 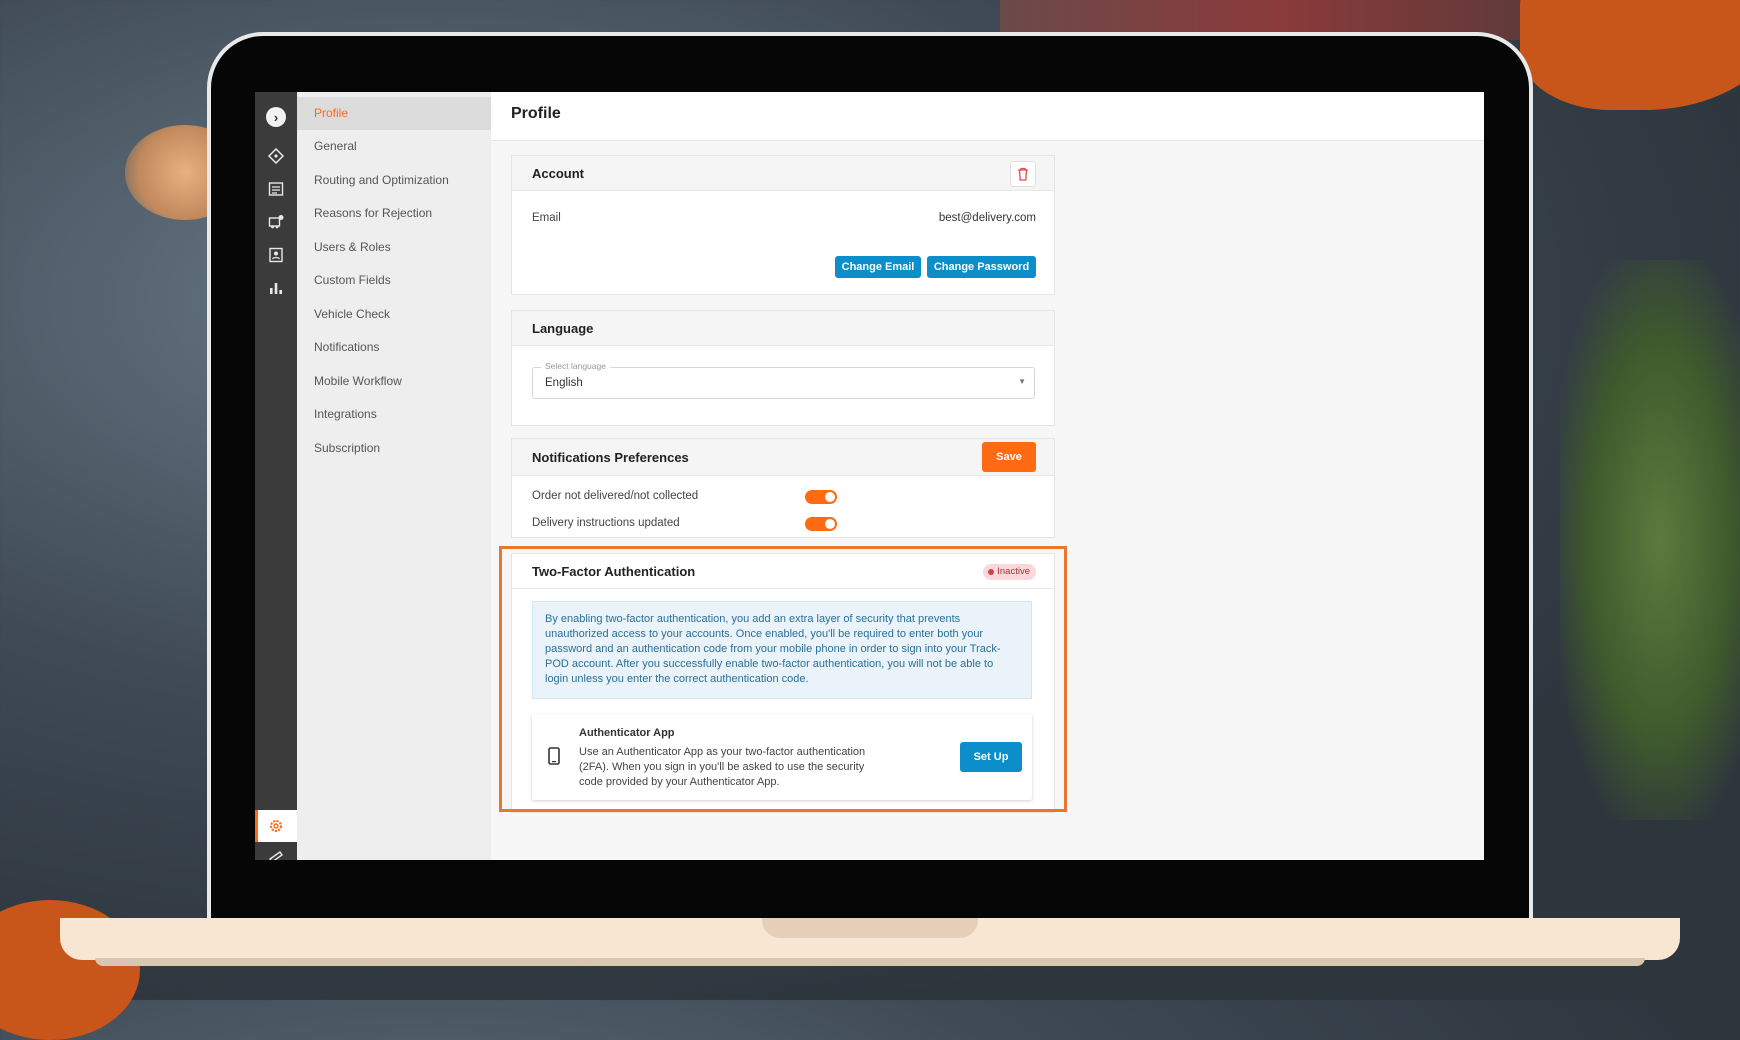 What do you see at coordinates (276, 255) in the screenshot?
I see `contacts-icon` at bounding box center [276, 255].